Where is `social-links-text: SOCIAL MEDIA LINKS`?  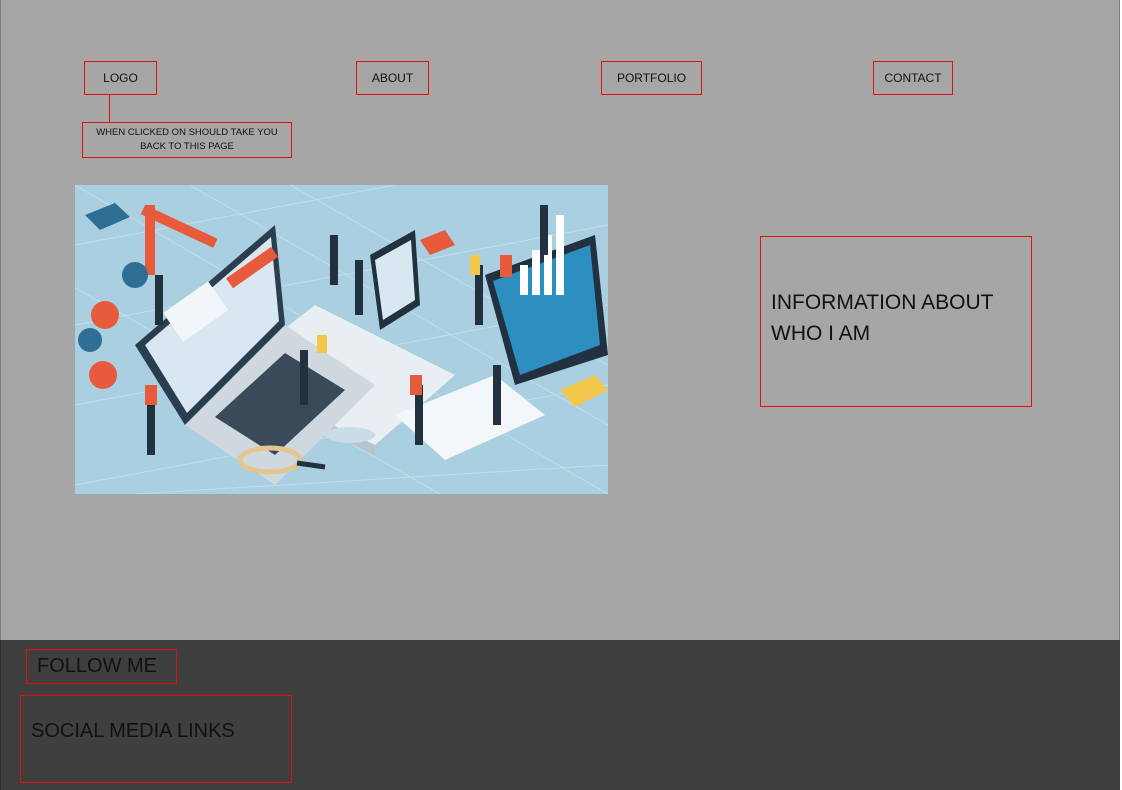
social-links-text: SOCIAL MEDIA LINKS is located at coordinates (133, 731).